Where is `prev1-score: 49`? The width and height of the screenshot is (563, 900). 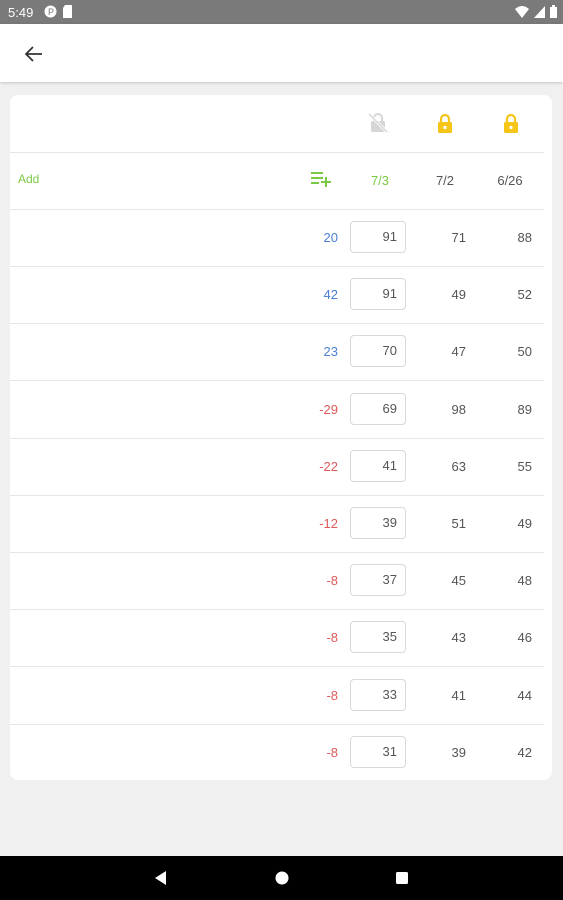
prev1-score: 49 is located at coordinates (458, 295).